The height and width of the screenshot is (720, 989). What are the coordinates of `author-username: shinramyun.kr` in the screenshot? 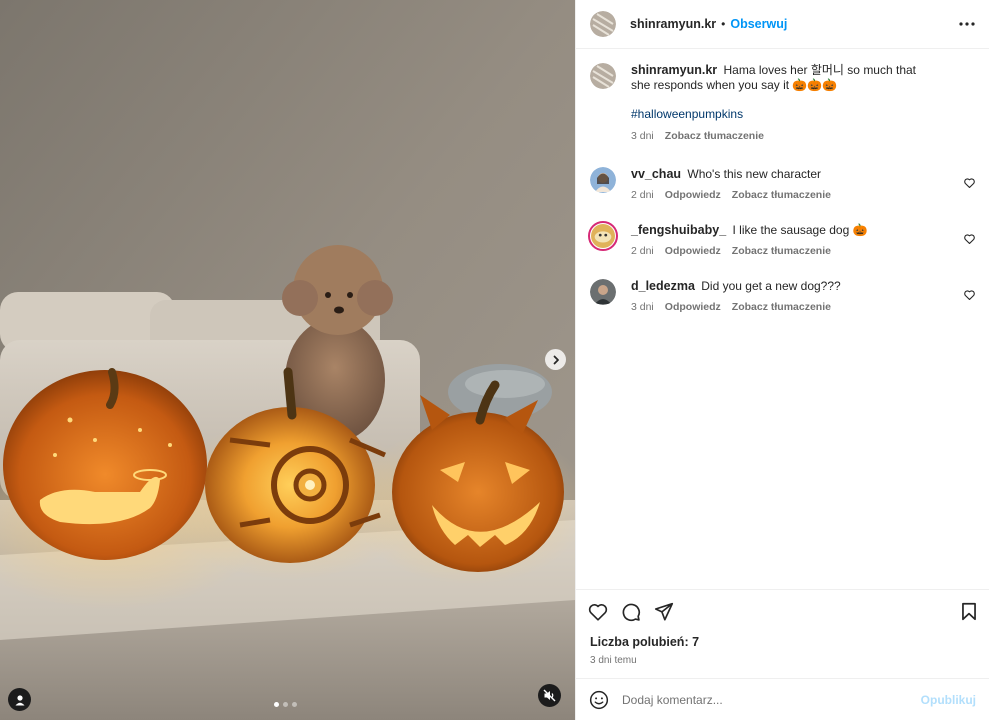 It's located at (673, 24).